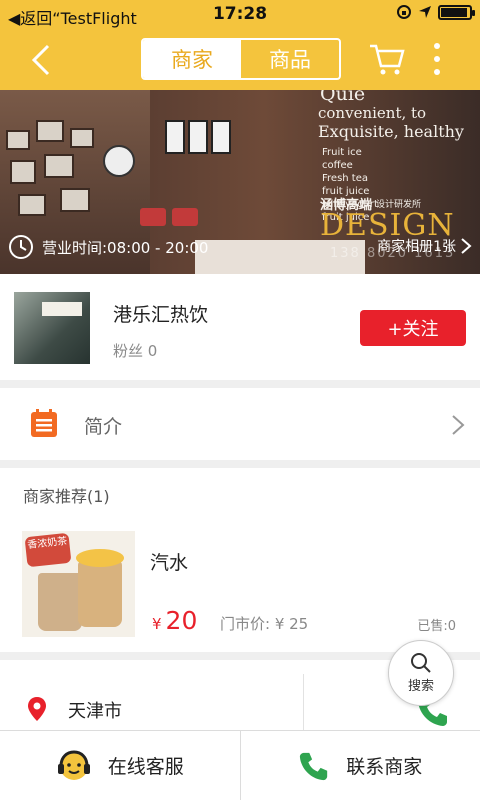 This screenshot has width=480, height=800. Describe the element at coordinates (21, 247) in the screenshot. I see `clock-icon` at that location.